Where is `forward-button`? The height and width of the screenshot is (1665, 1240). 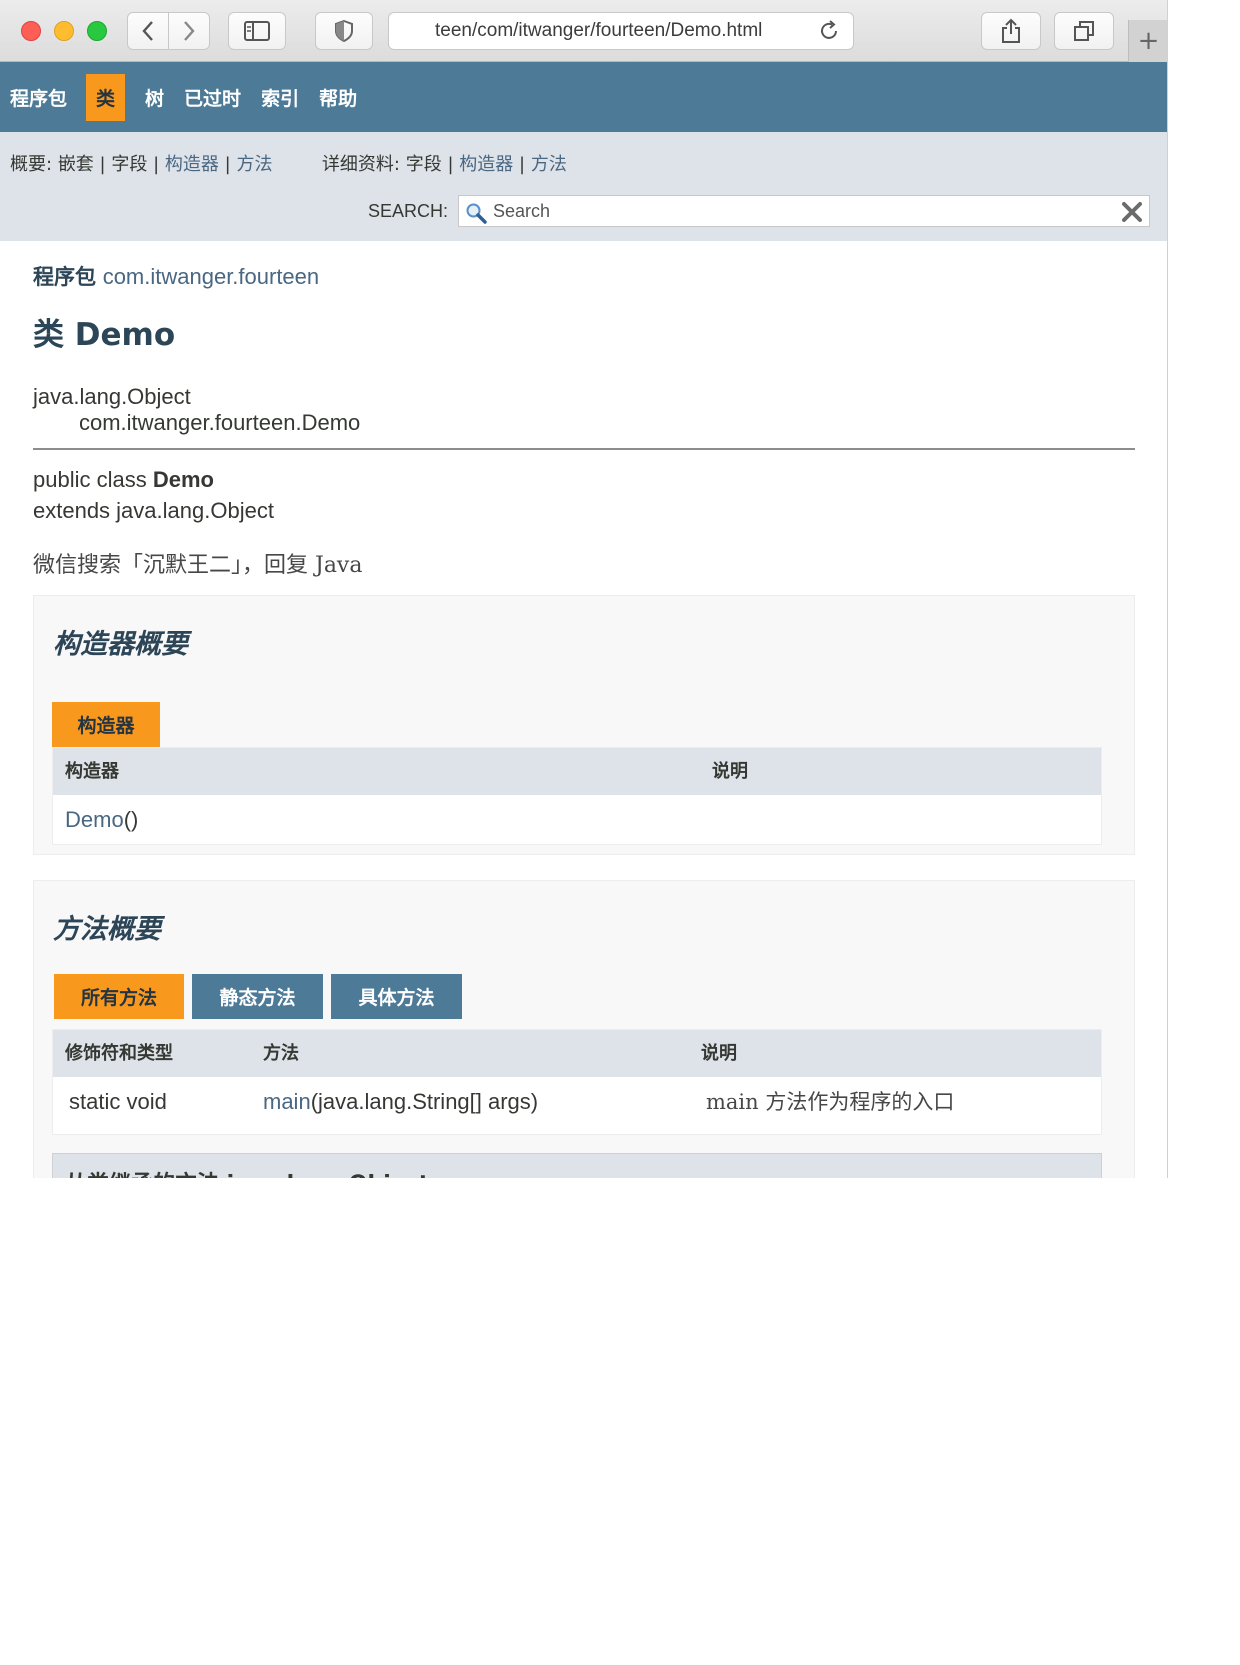 forward-button is located at coordinates (189, 31).